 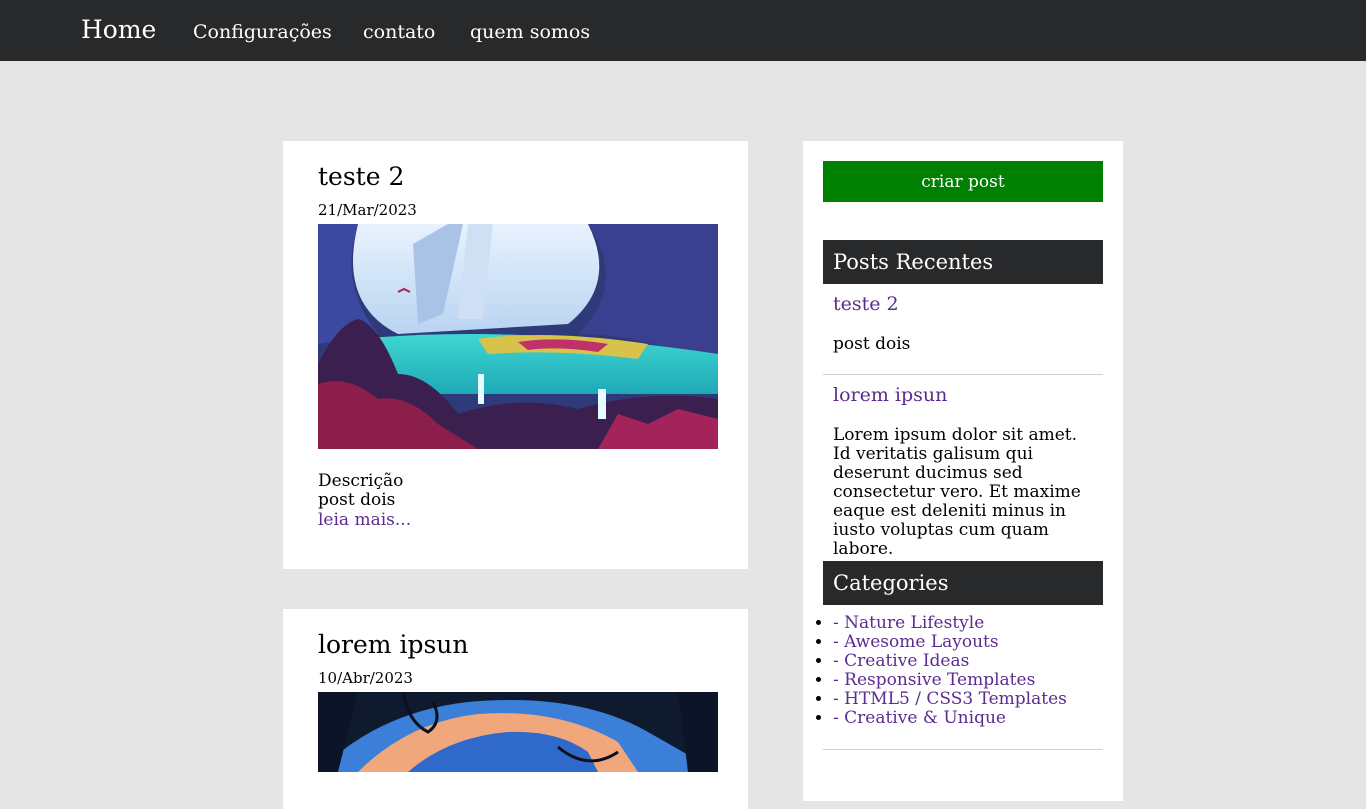 What do you see at coordinates (530, 32) in the screenshot?
I see `nav-quem-somos-link: quem somos` at bounding box center [530, 32].